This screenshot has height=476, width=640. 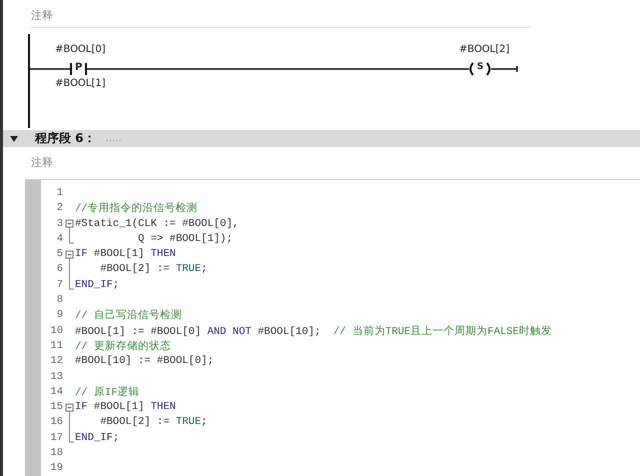 What do you see at coordinates (56, 376) in the screenshot?
I see `line-number: 13` at bounding box center [56, 376].